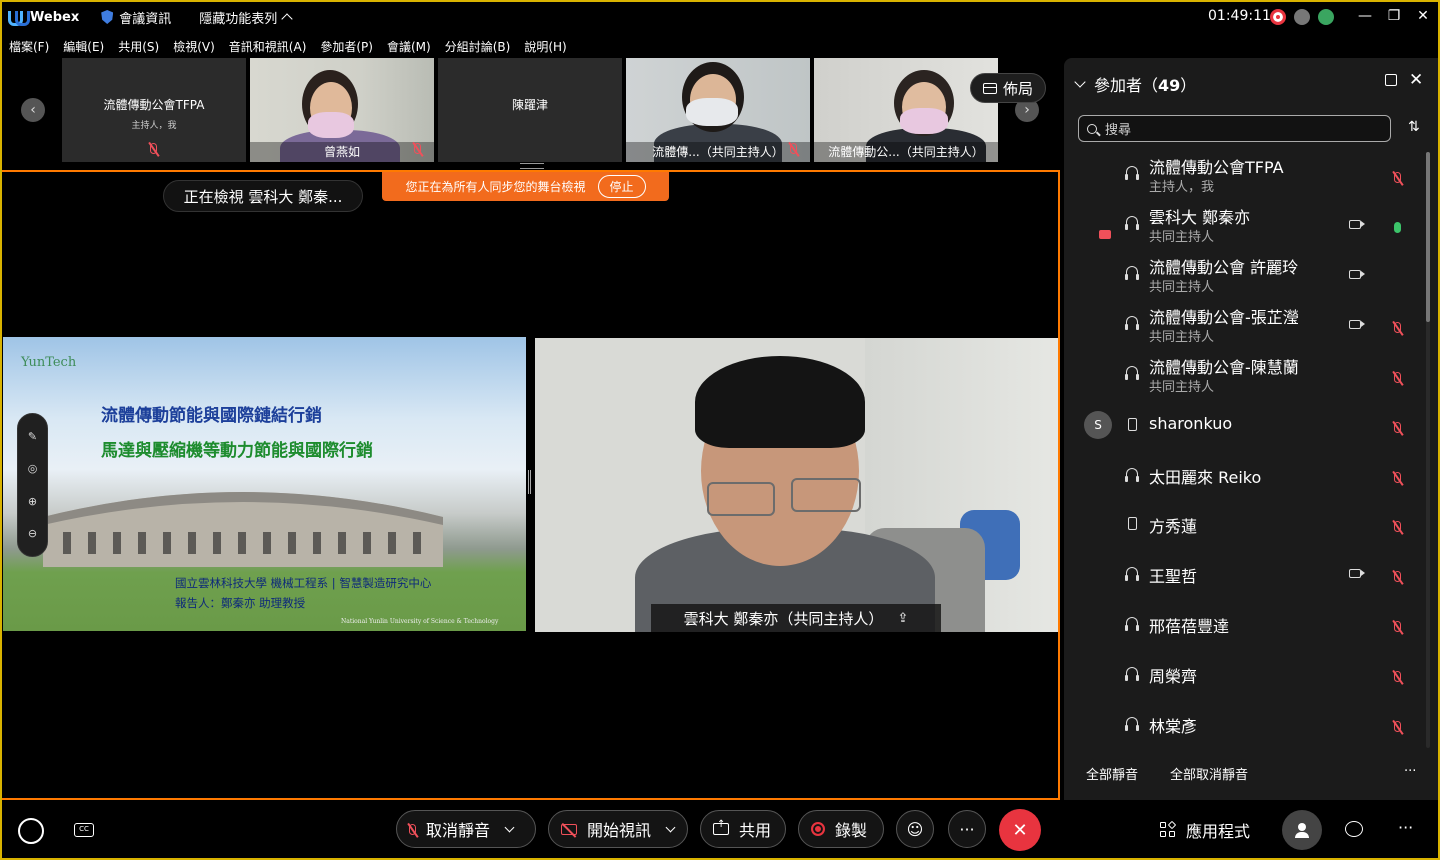  I want to click on thumb-participant-2: 曾燕如, so click(342, 110).